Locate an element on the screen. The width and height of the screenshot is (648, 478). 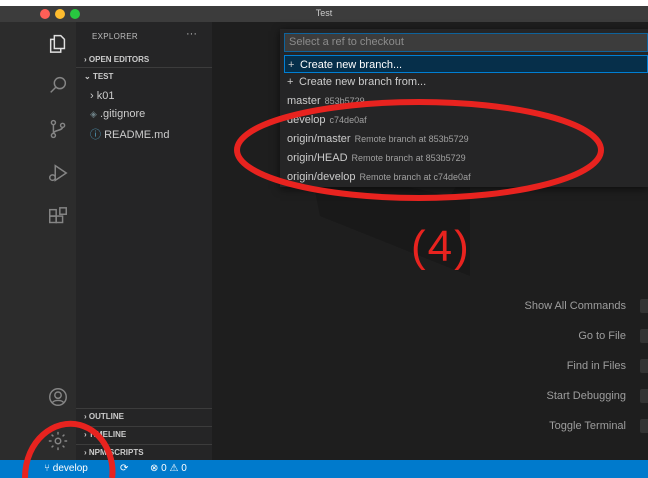
item-description: 853b5729 is located at coordinates (344, 101).